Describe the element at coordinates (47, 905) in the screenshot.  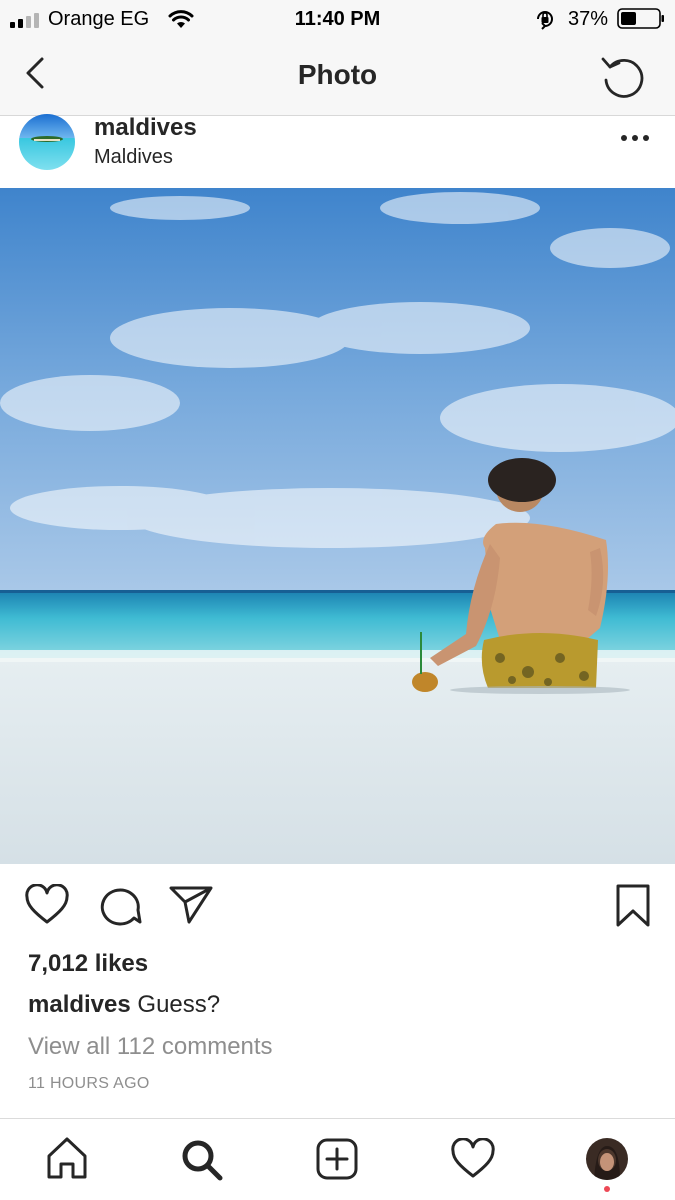
I see `heart-icon` at that location.